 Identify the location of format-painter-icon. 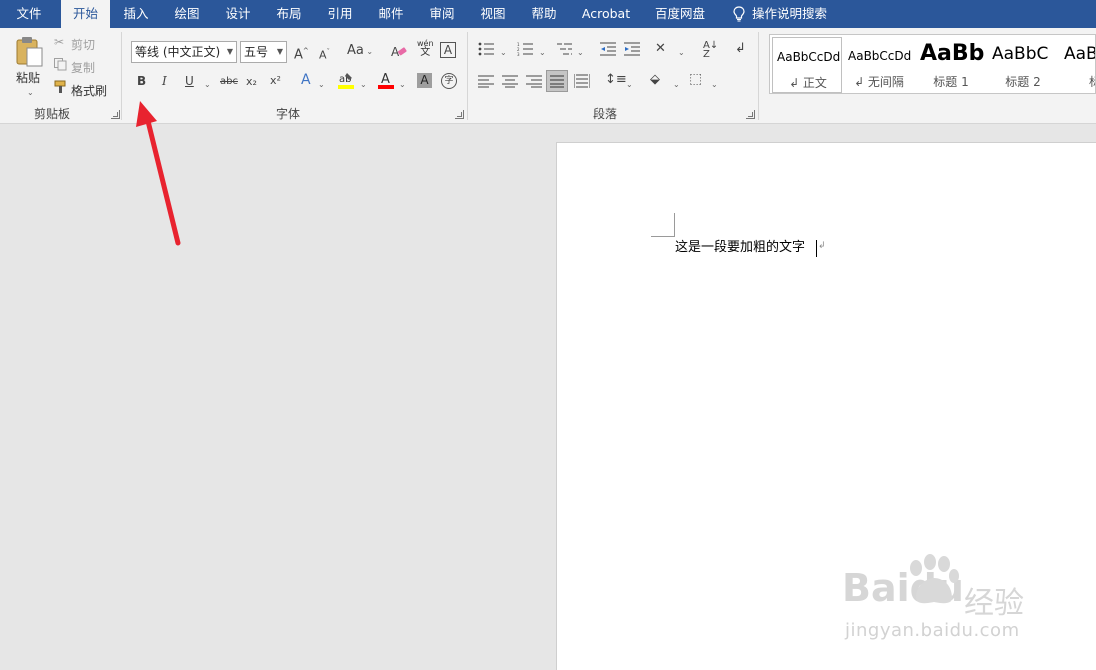
(61, 87).